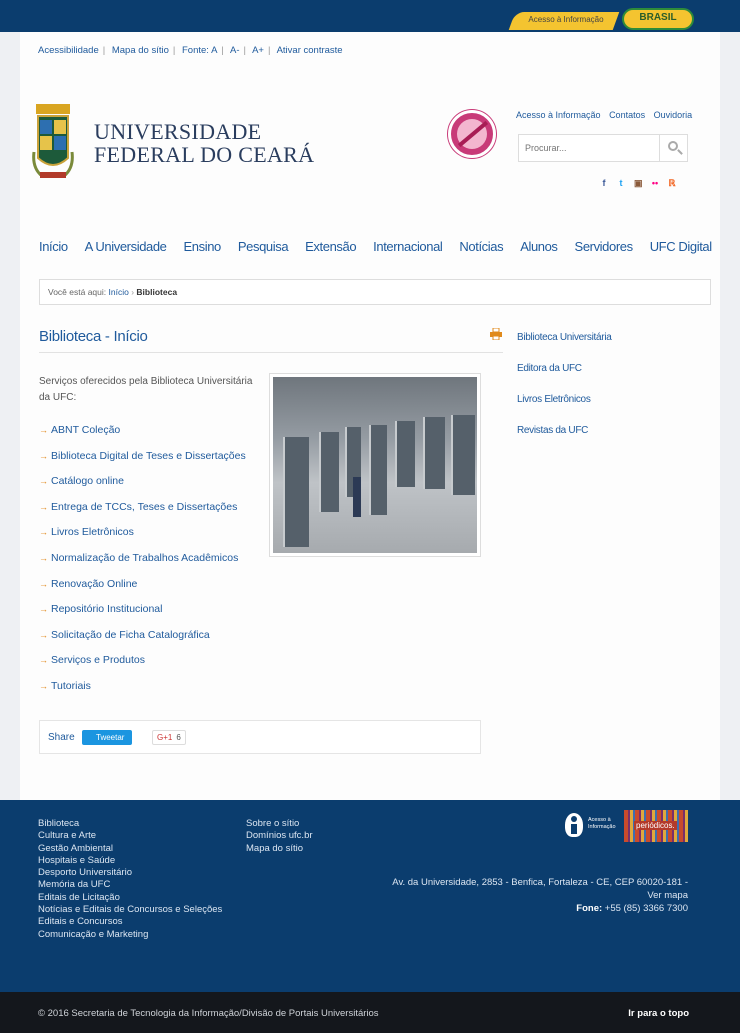  What do you see at coordinates (408, 246) in the screenshot?
I see `nav-item-internacional: Internacional` at bounding box center [408, 246].